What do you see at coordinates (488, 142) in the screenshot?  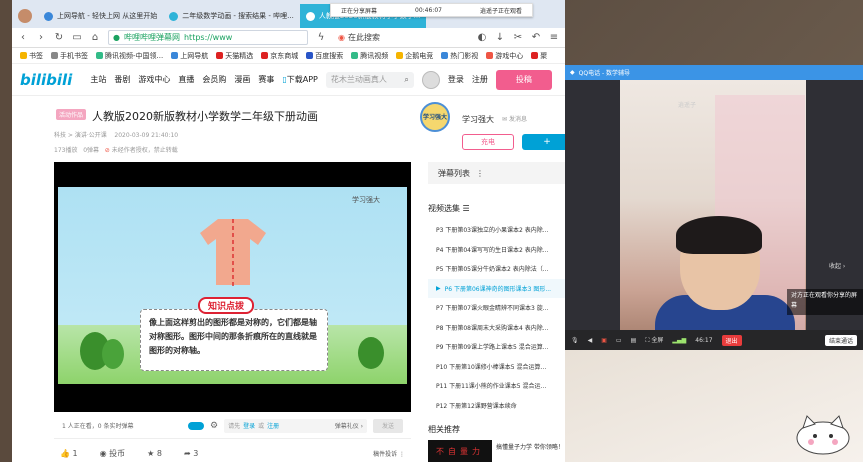 I see `charge-button: 充电` at bounding box center [488, 142].